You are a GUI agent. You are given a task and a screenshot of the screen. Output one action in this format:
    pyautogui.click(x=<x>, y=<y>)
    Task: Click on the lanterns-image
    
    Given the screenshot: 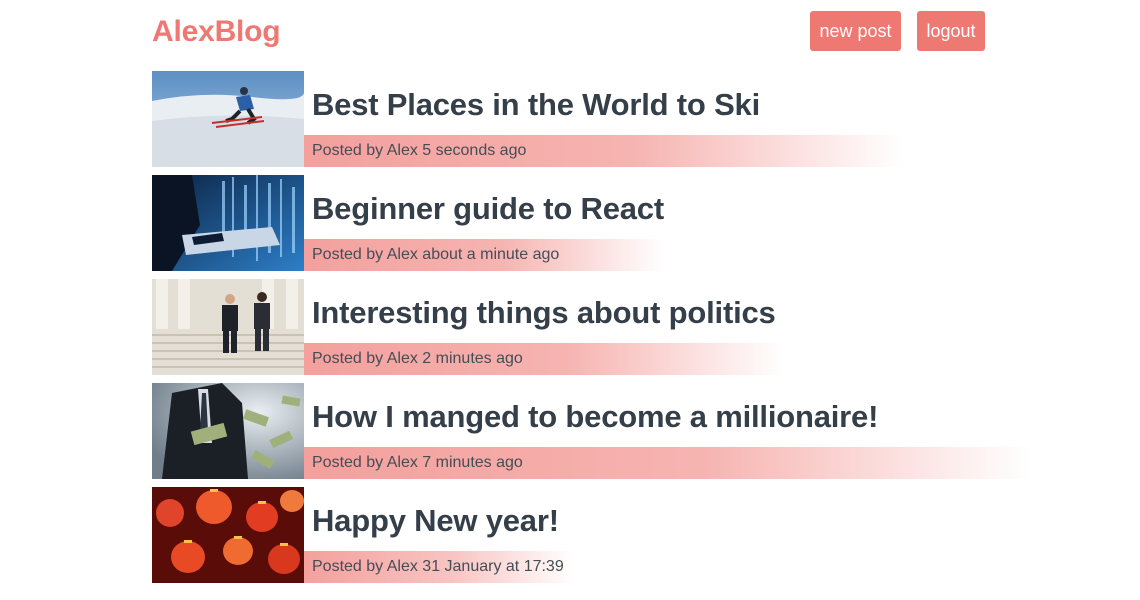 What is the action you would take?
    pyautogui.click(x=228, y=535)
    